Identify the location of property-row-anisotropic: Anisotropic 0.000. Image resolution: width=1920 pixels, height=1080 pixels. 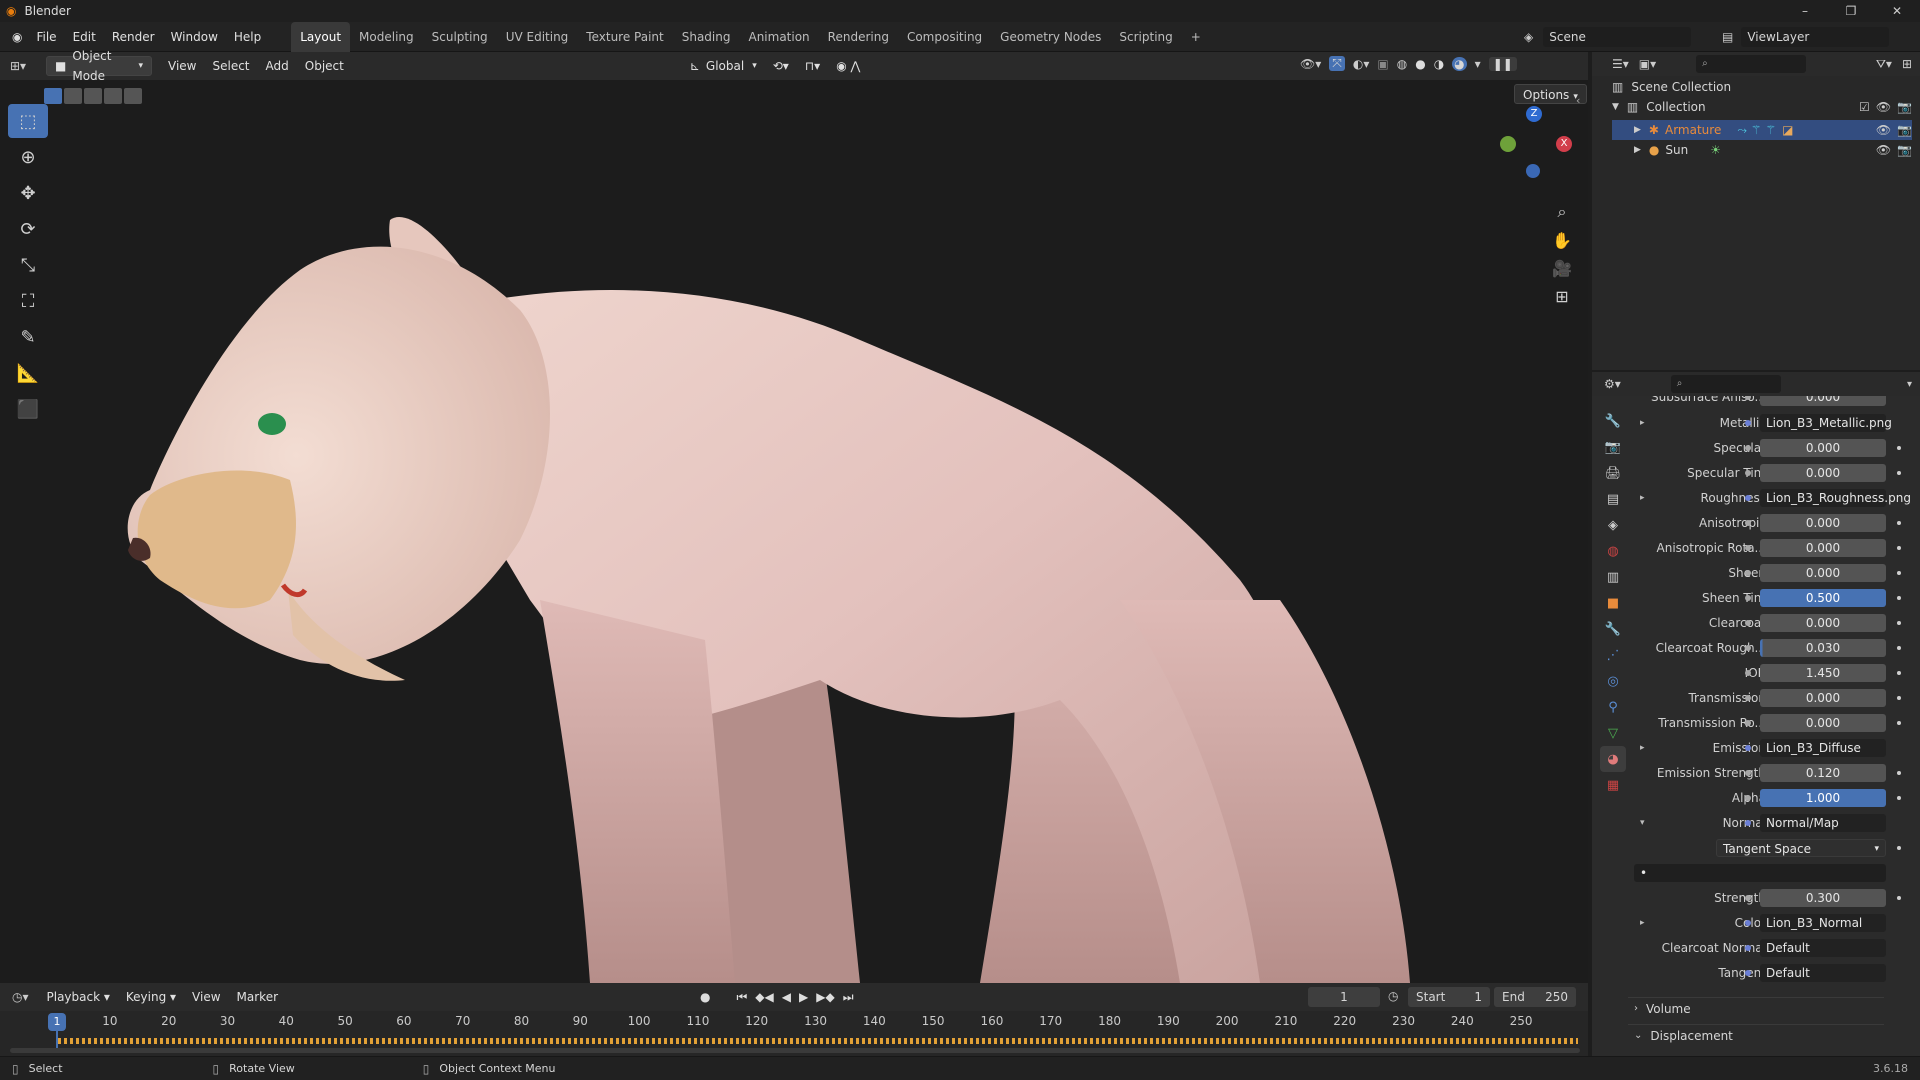
(1774, 523).